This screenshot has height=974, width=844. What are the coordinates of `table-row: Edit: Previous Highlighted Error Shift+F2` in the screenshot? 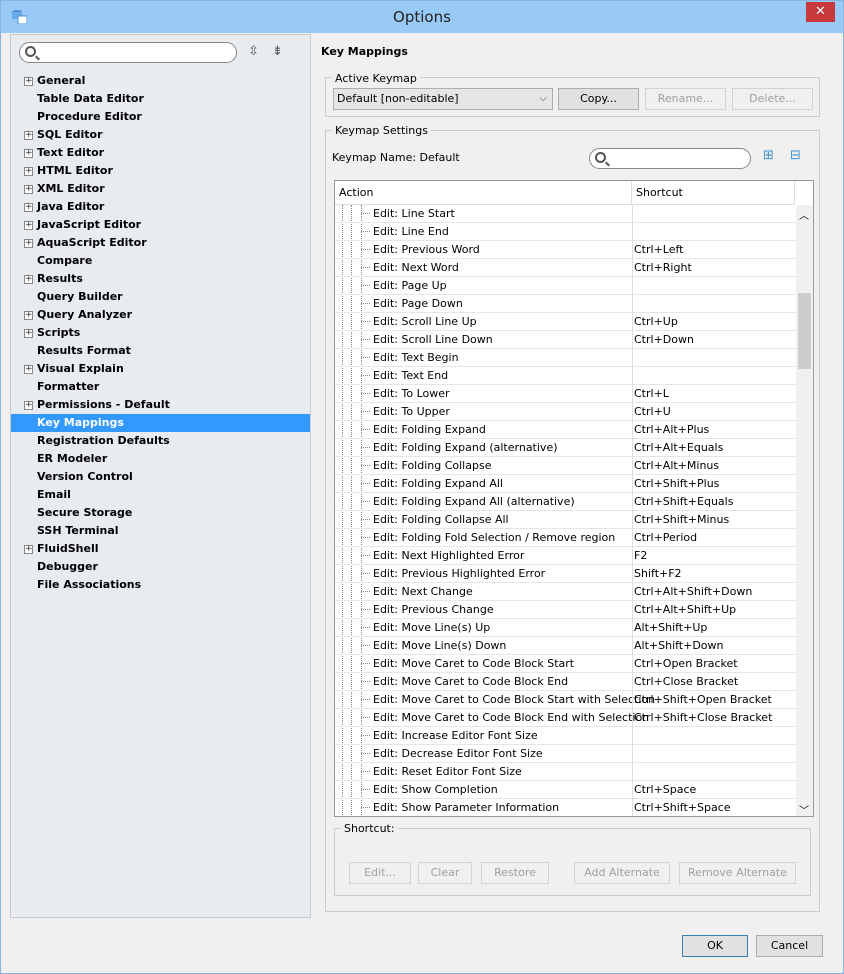 It's located at (566, 574).